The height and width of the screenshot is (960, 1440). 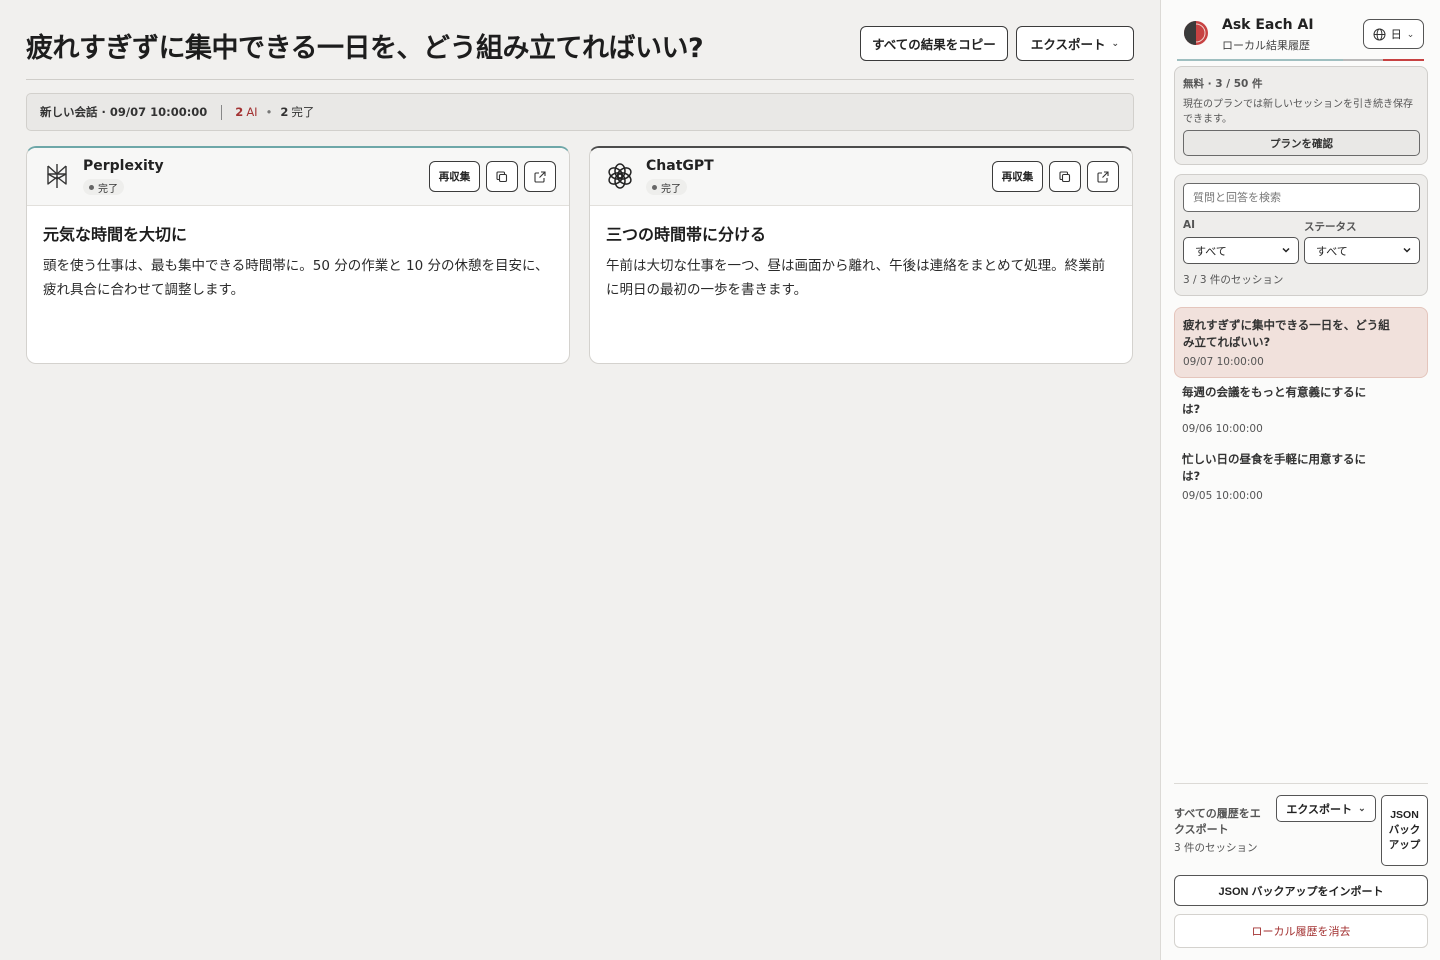 I want to click on json-backup-button: JSON バックアップ, so click(x=1404, y=830).